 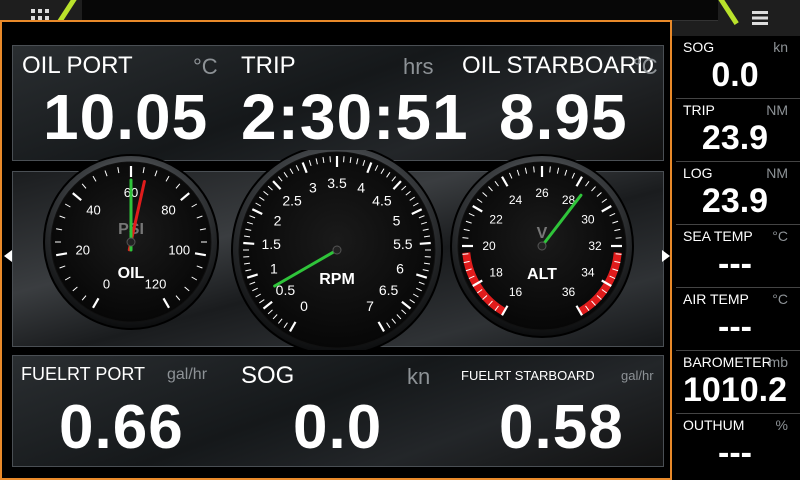 I want to click on gauge-title: OIL, so click(x=131, y=273).